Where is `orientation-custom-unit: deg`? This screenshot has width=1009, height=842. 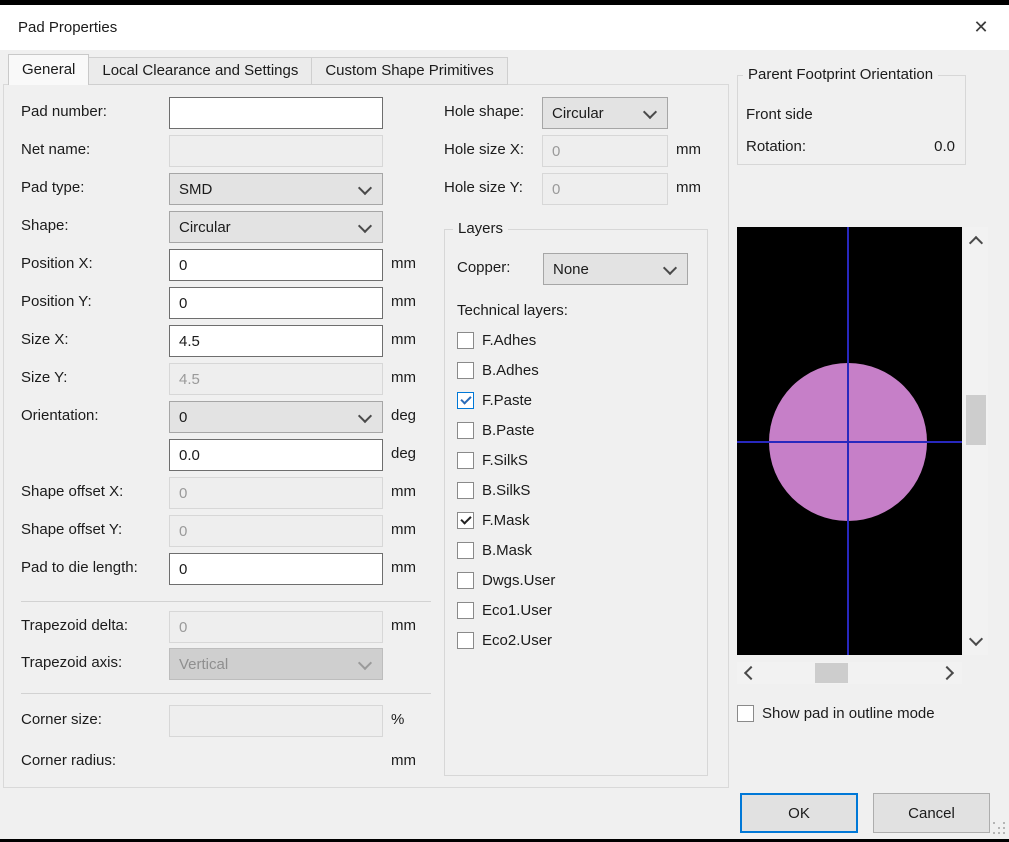 orientation-custom-unit: deg is located at coordinates (404, 453).